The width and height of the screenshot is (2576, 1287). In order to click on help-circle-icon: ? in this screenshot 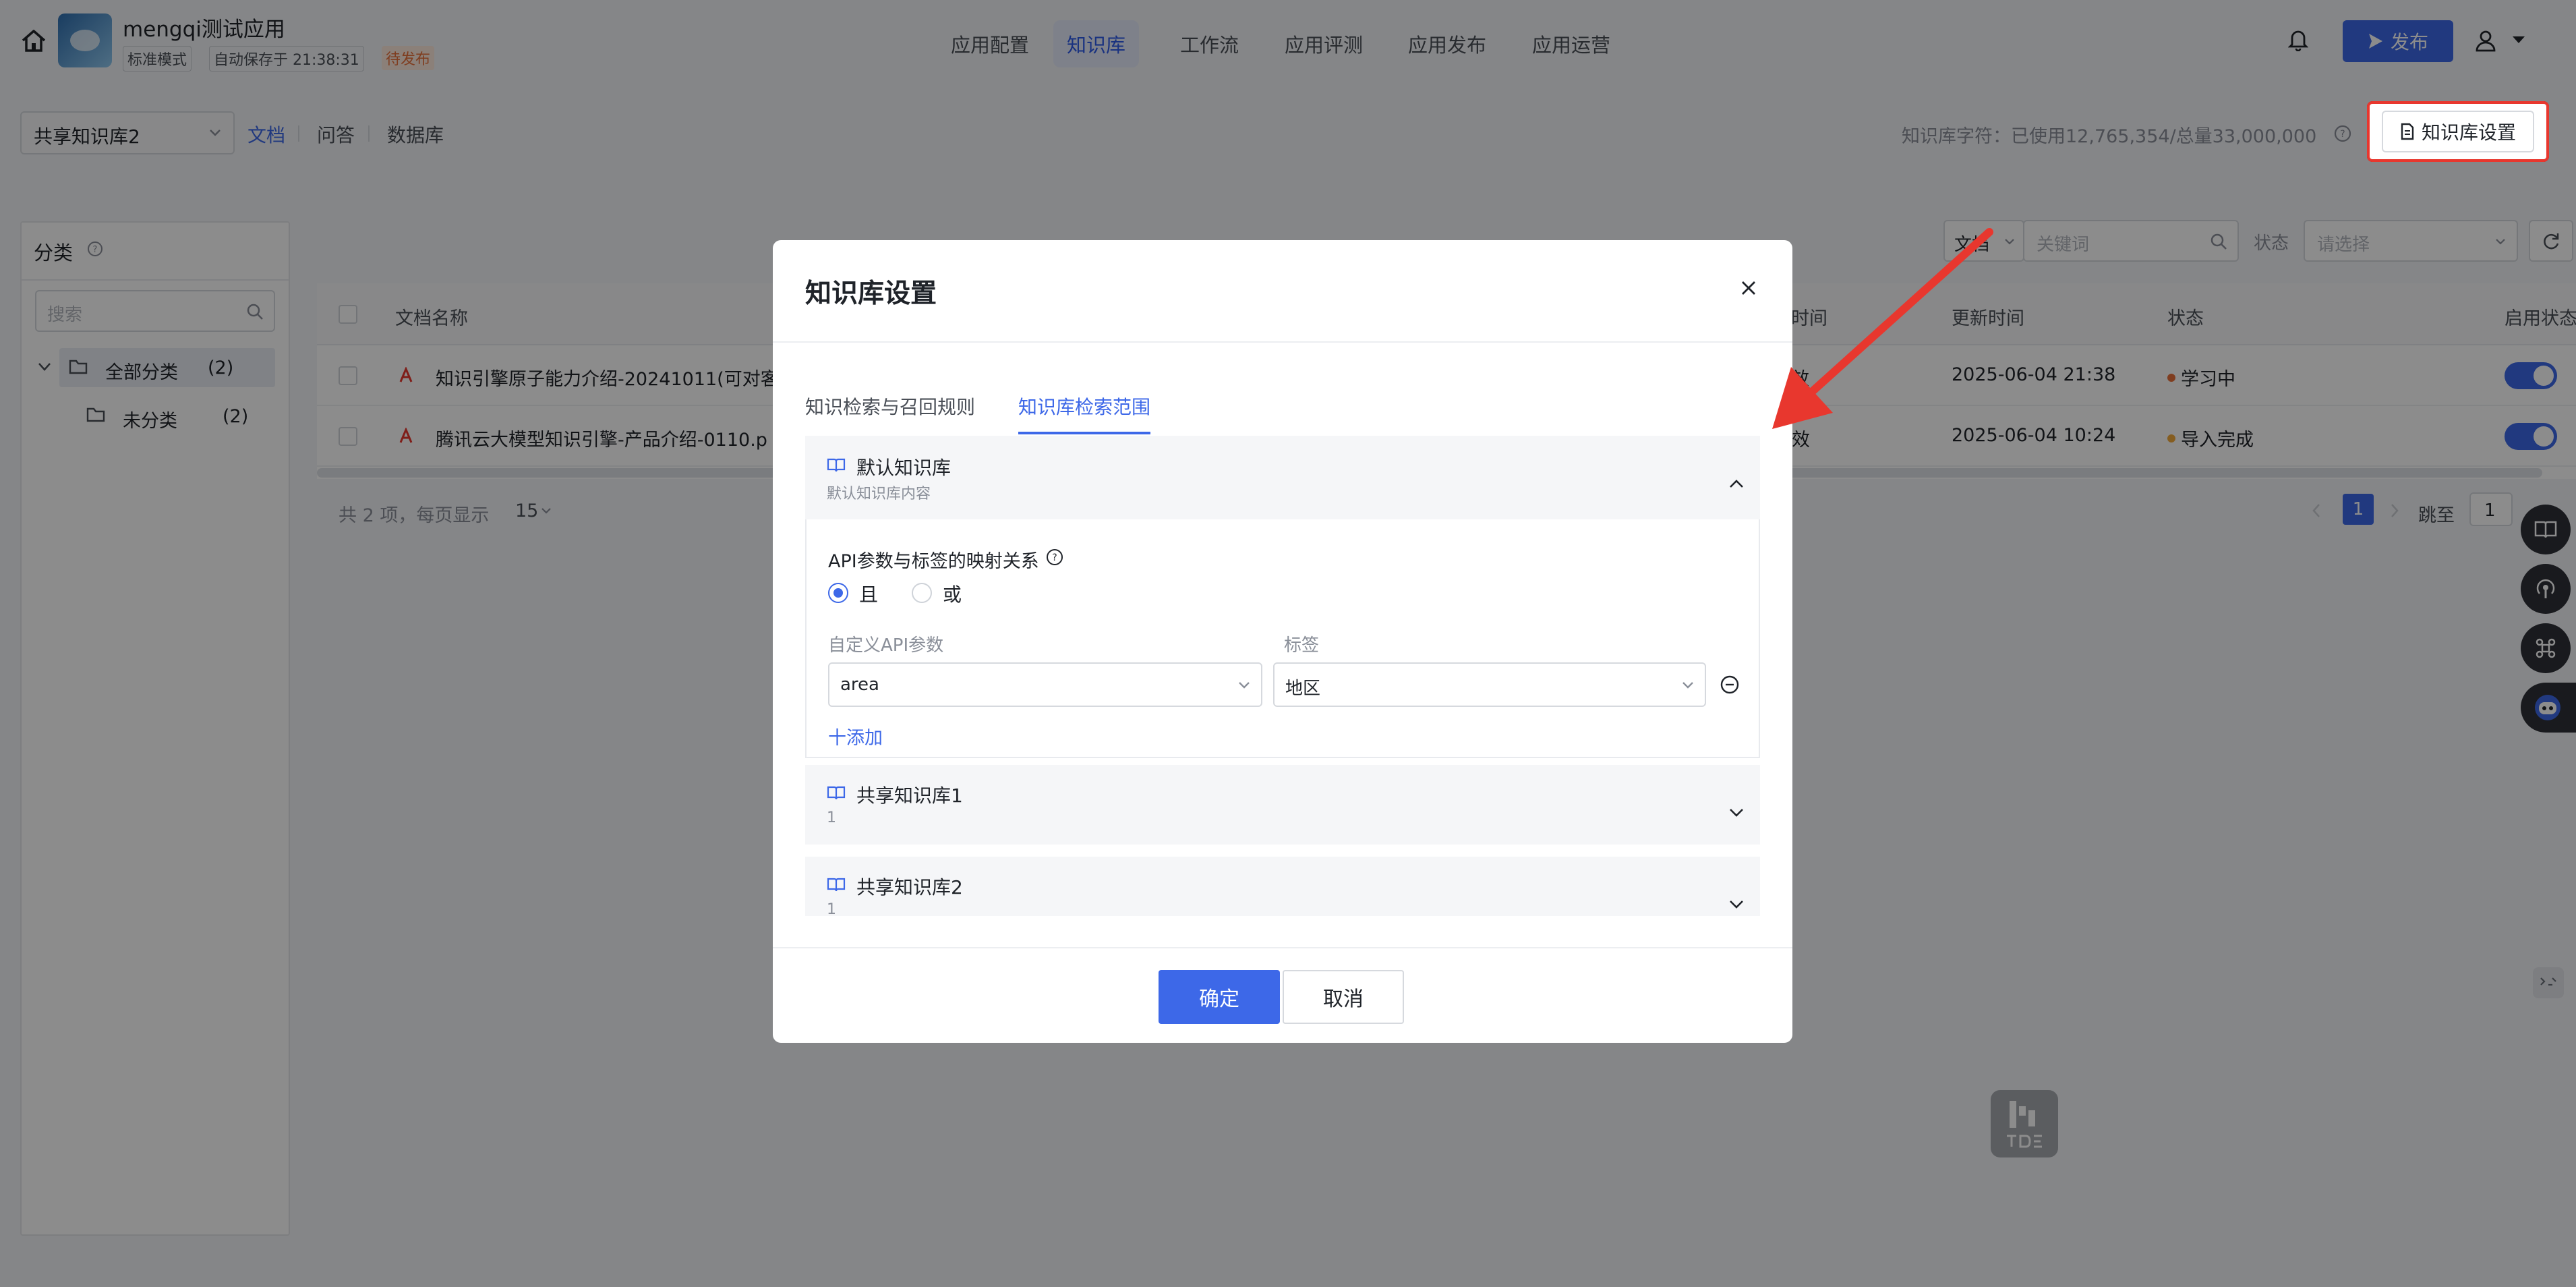, I will do `click(1054, 557)`.